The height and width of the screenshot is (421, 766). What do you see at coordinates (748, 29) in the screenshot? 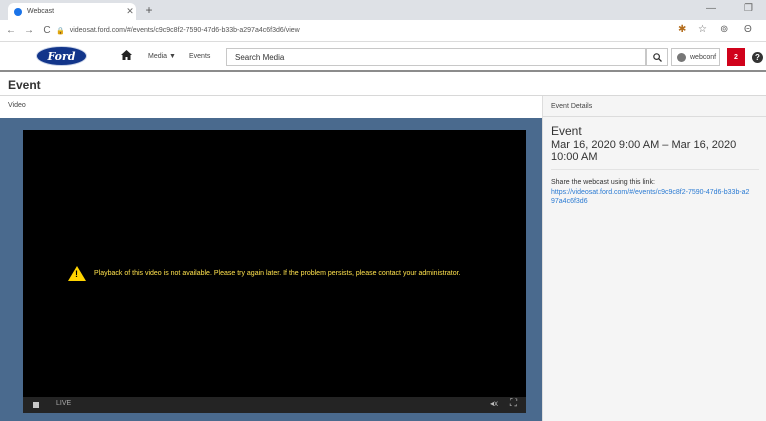
I see `profile-icon: Θ` at bounding box center [748, 29].